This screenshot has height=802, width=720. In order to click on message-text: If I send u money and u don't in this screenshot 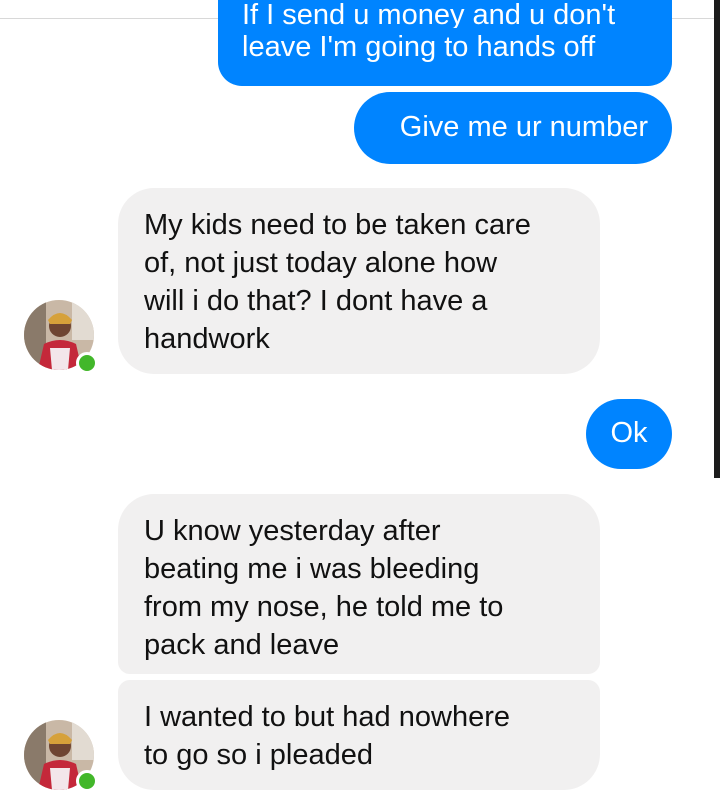, I will do `click(429, 14)`.